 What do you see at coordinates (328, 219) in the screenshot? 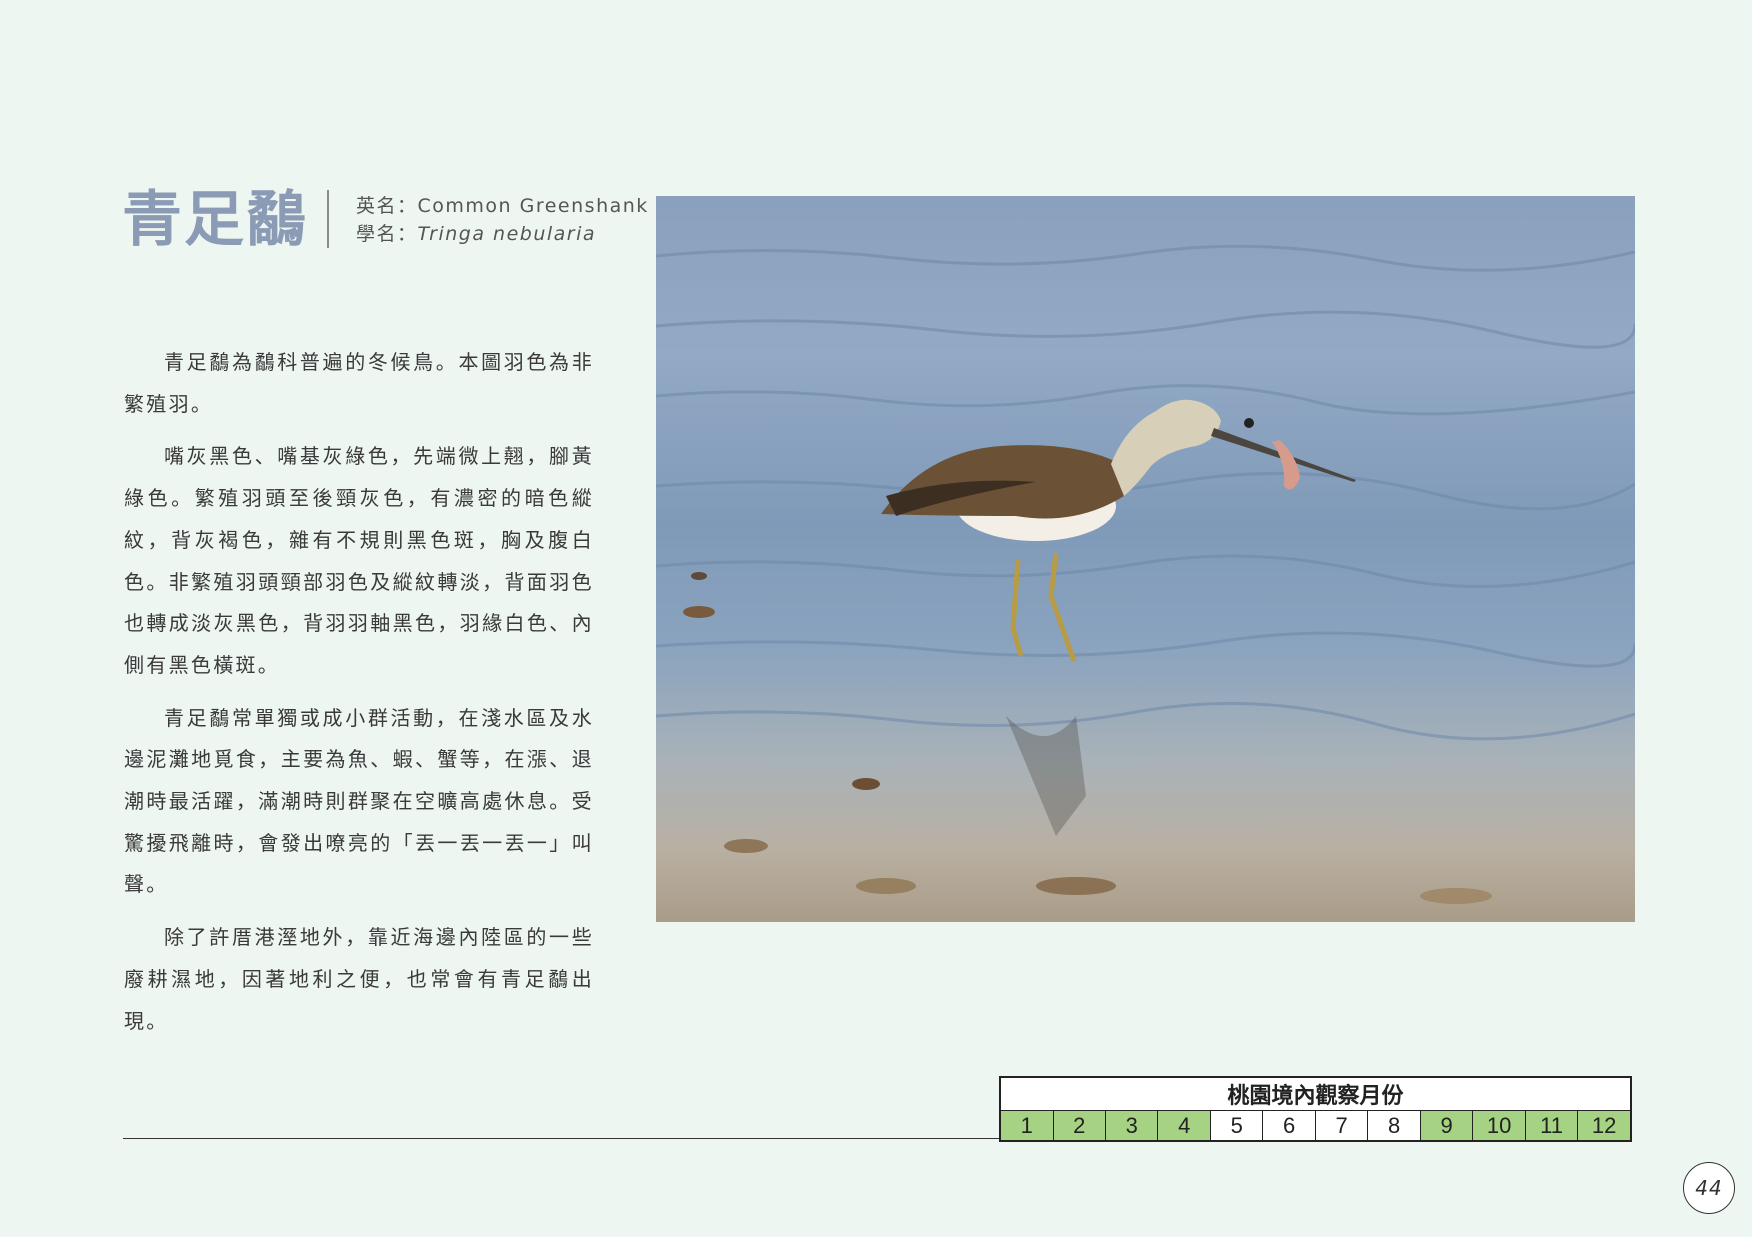
I see `title-divider` at bounding box center [328, 219].